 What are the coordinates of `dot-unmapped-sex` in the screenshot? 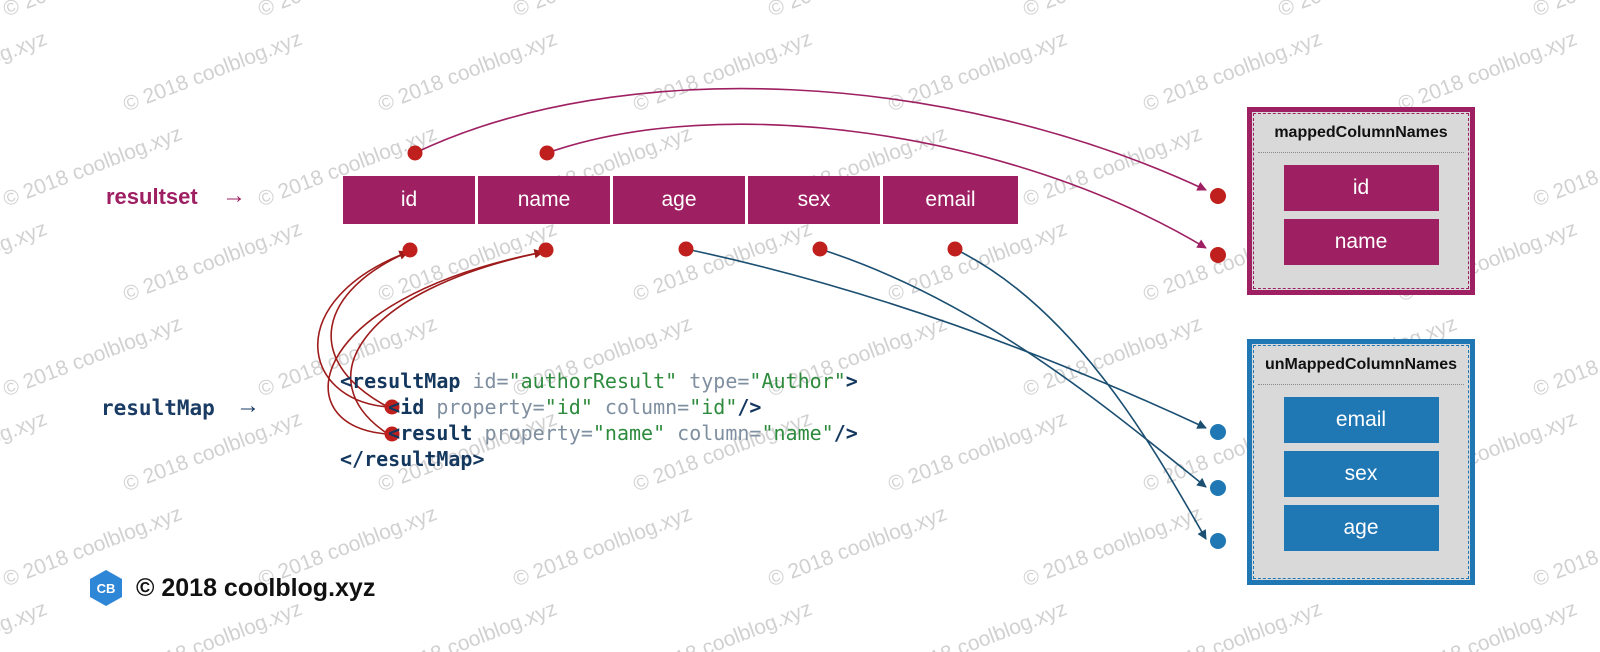 It's located at (1218, 488).